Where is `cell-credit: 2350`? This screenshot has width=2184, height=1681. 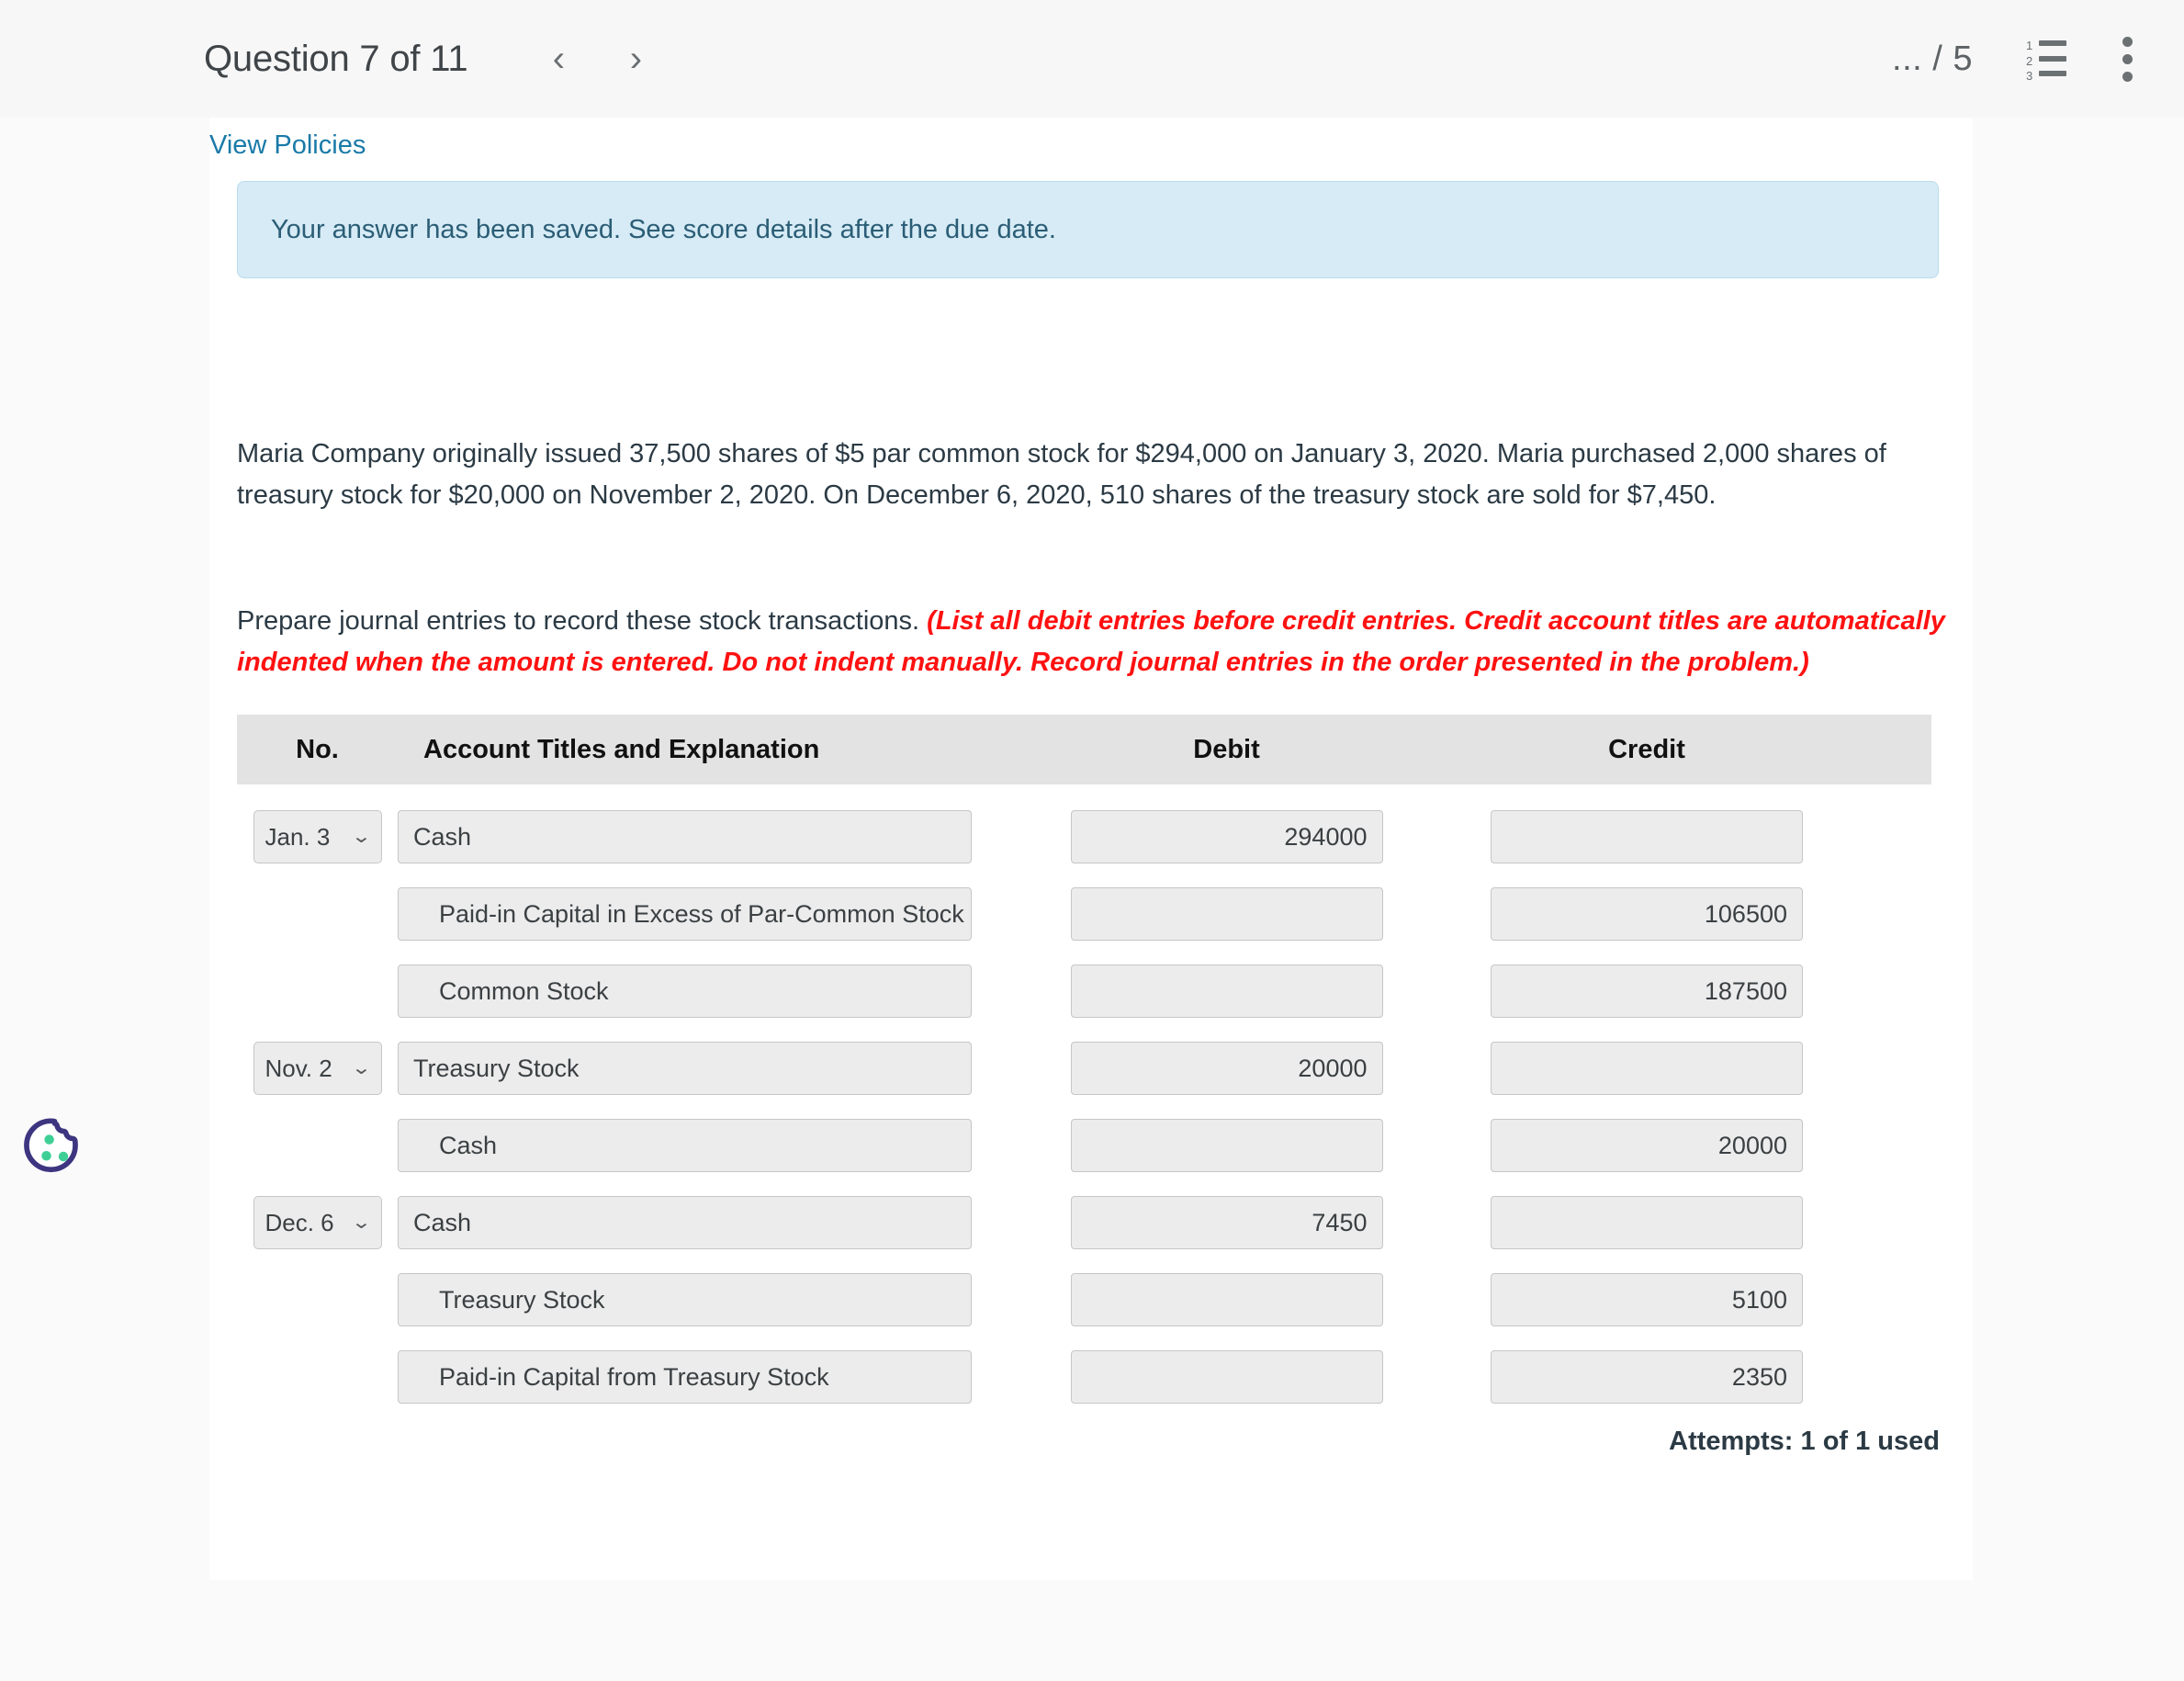
cell-credit: 2350 is located at coordinates (1647, 1377).